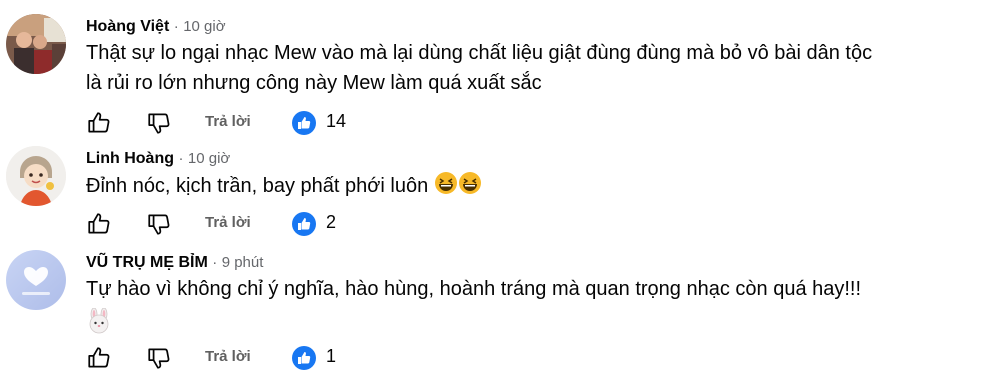  What do you see at coordinates (331, 356) in the screenshot?
I see `like-count: 1` at bounding box center [331, 356].